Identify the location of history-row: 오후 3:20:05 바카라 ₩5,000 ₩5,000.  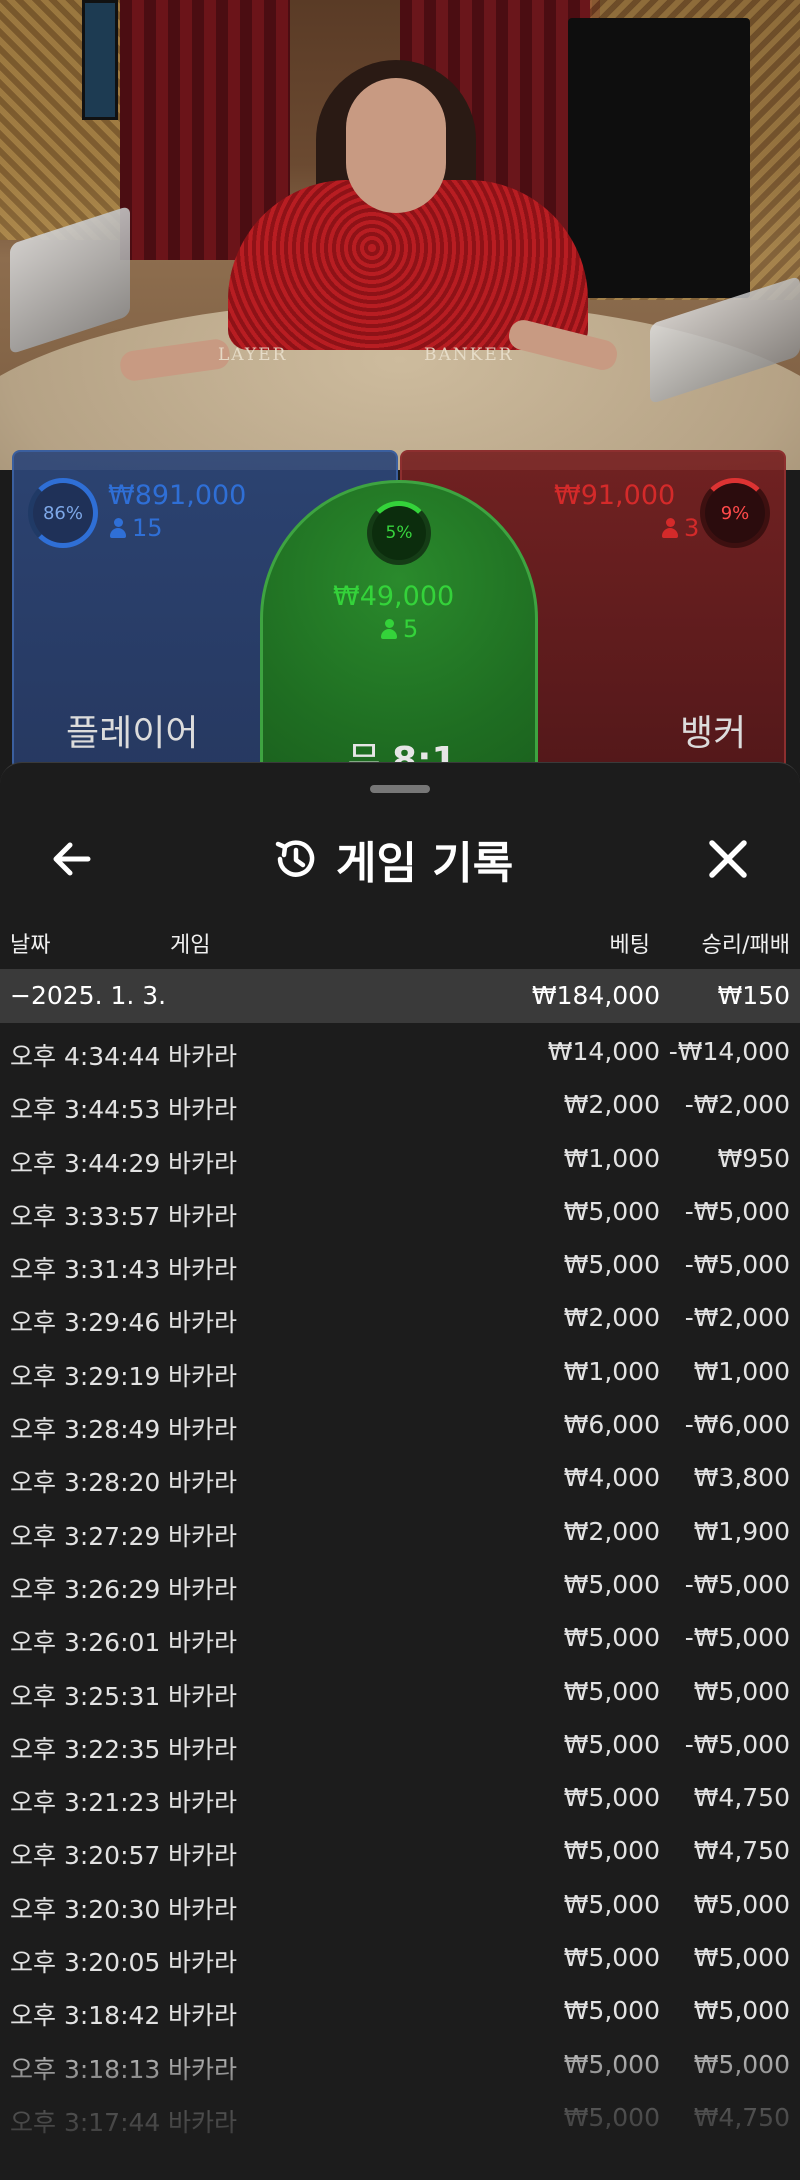
(400, 1957).